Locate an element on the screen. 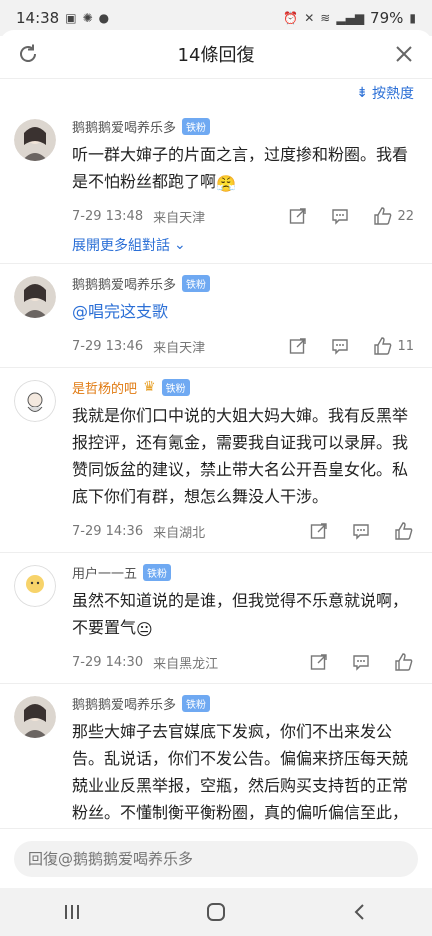  comment-text: 虽然不知道说的是谁，但我觉得不乐意就说啊，不要置气😐 is located at coordinates (240, 615).